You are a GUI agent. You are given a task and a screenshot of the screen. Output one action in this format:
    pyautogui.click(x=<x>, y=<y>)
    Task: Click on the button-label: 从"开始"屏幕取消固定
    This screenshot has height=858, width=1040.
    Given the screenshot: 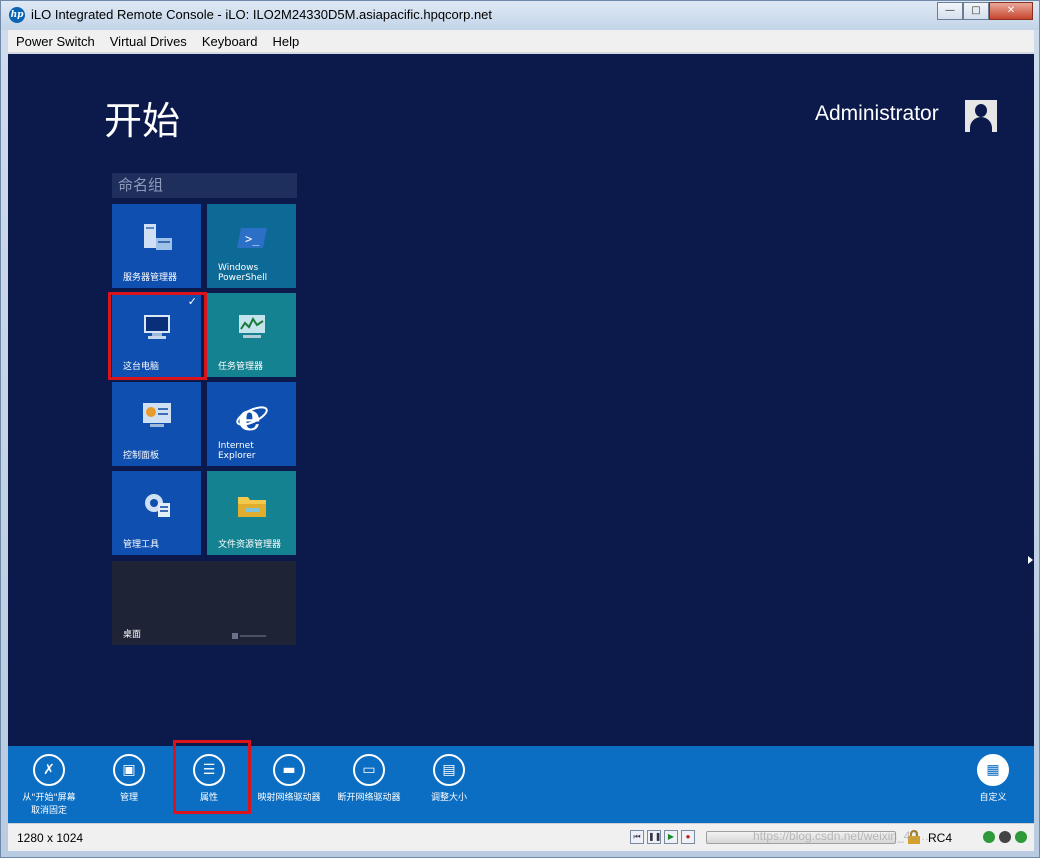 What is the action you would take?
    pyautogui.click(x=49, y=804)
    